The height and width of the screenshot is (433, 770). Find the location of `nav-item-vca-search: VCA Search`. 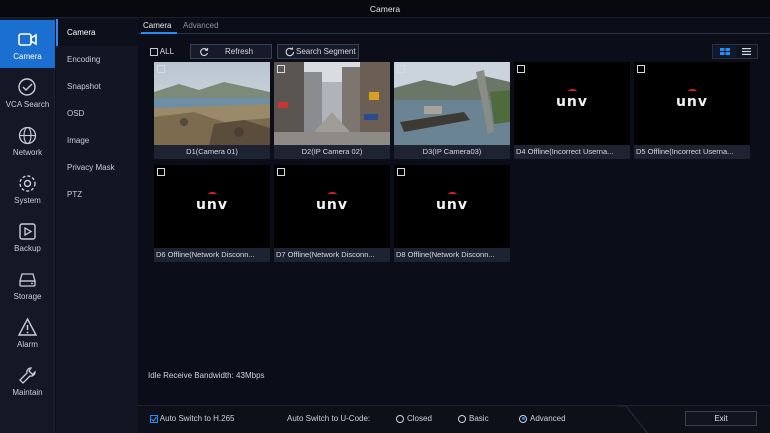

nav-item-vca-search: VCA Search is located at coordinates (27, 92).